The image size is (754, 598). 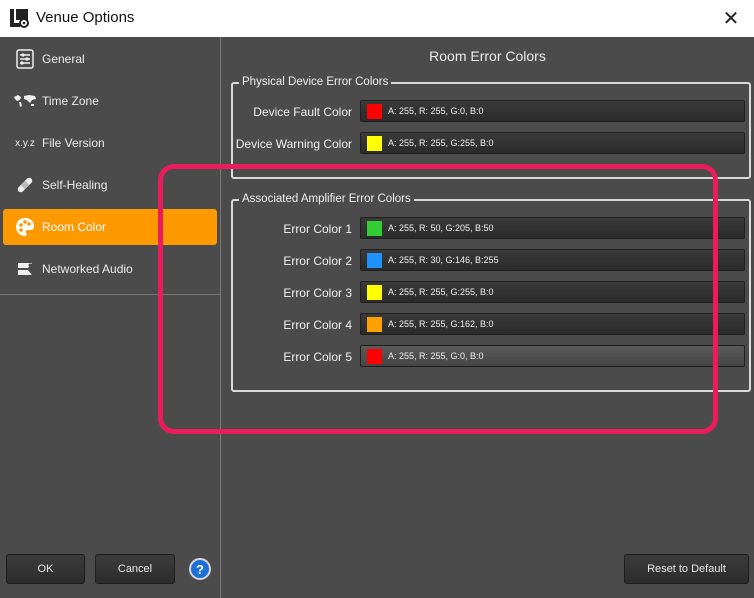 I want to click on sidebar-item-label: General, so click(x=63, y=59).